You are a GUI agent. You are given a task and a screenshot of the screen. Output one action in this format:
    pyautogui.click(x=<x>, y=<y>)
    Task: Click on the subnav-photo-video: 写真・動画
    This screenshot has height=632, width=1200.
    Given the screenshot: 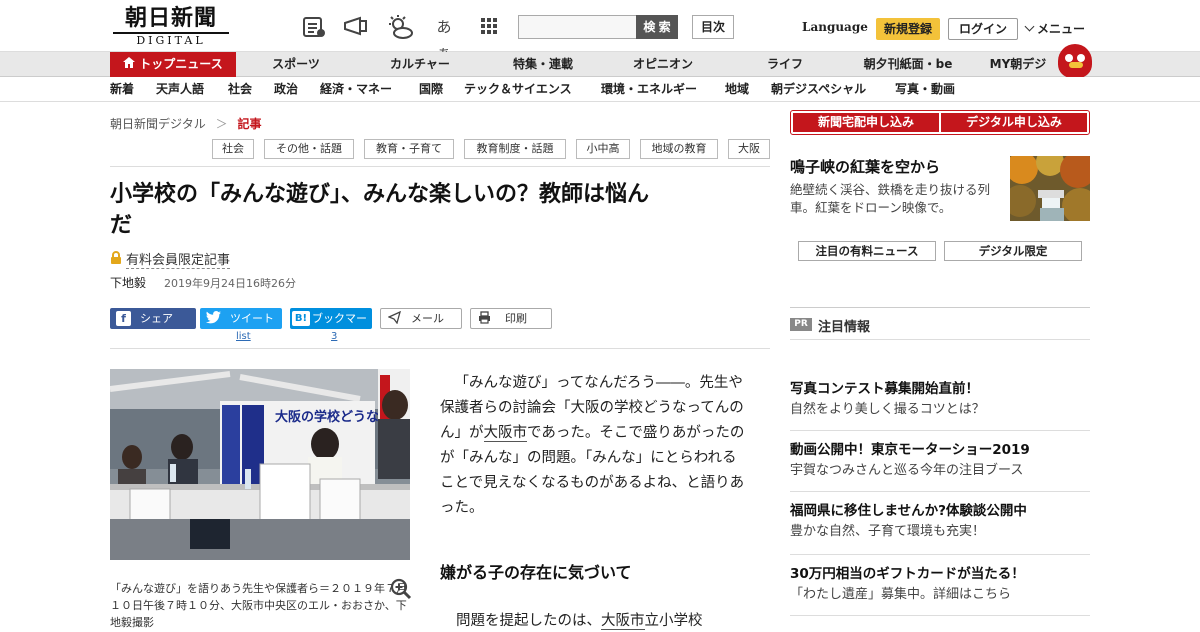 What is the action you would take?
    pyautogui.click(x=925, y=89)
    